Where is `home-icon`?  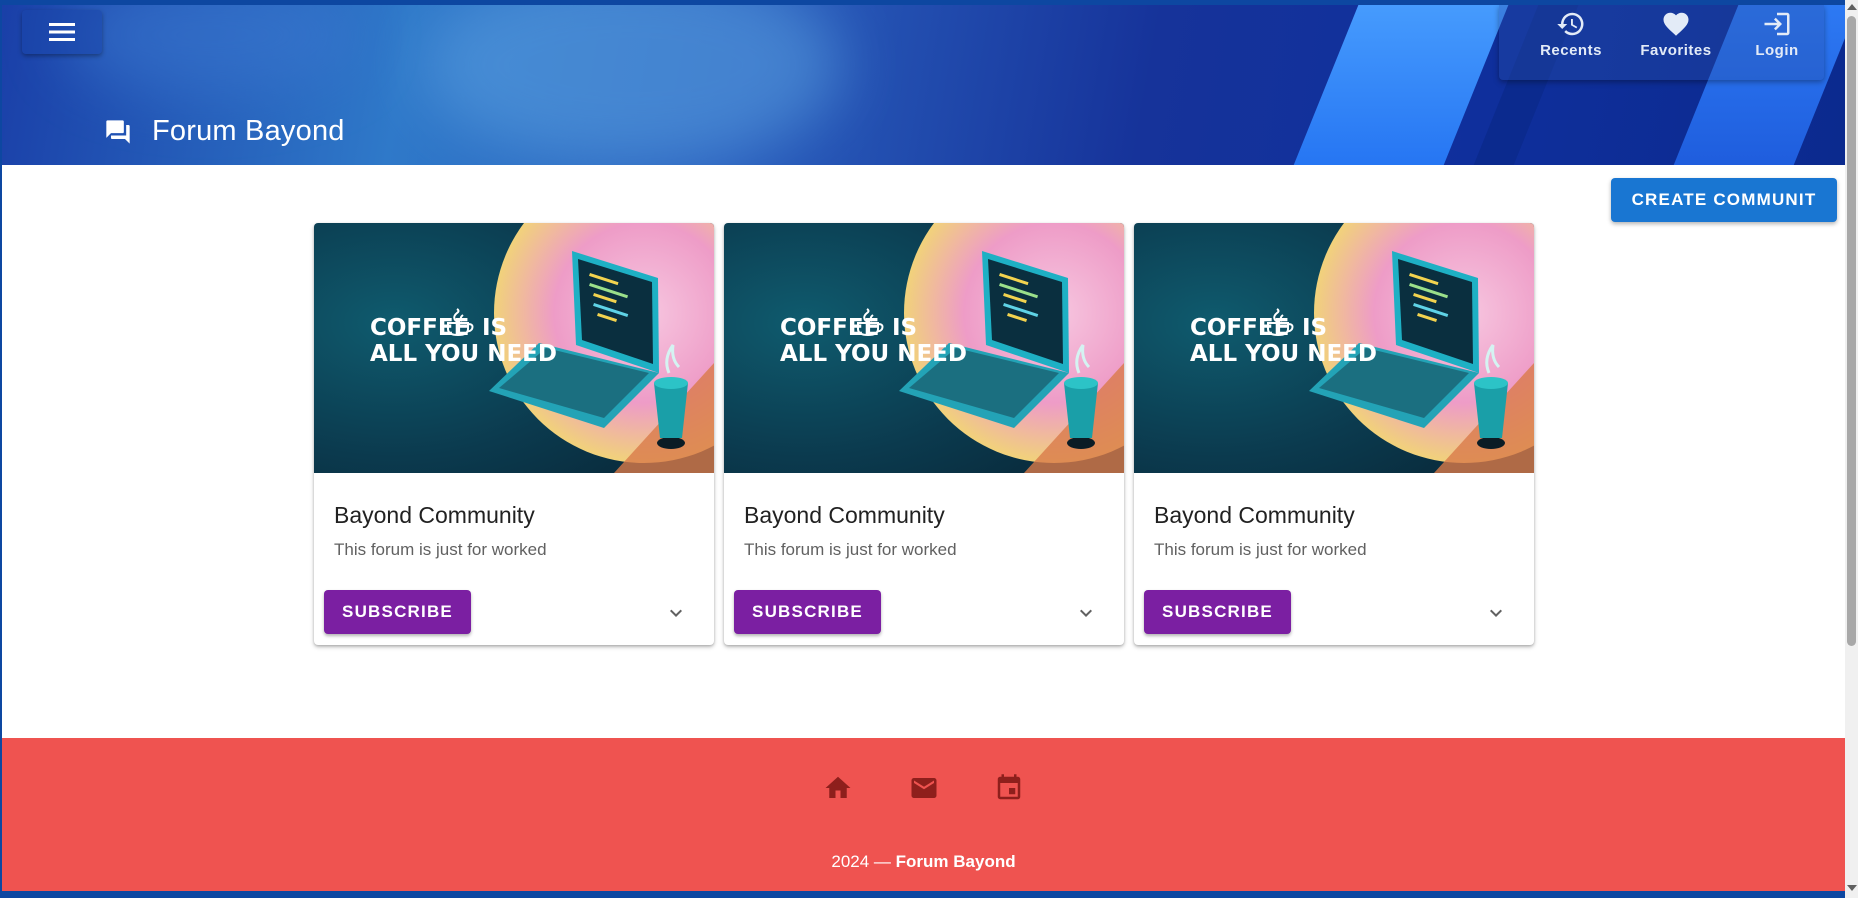 home-icon is located at coordinates (838, 787).